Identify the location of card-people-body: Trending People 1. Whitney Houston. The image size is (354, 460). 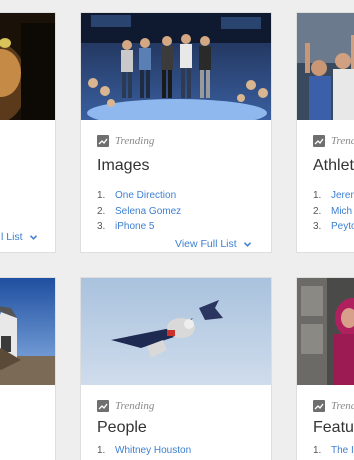
(176, 422).